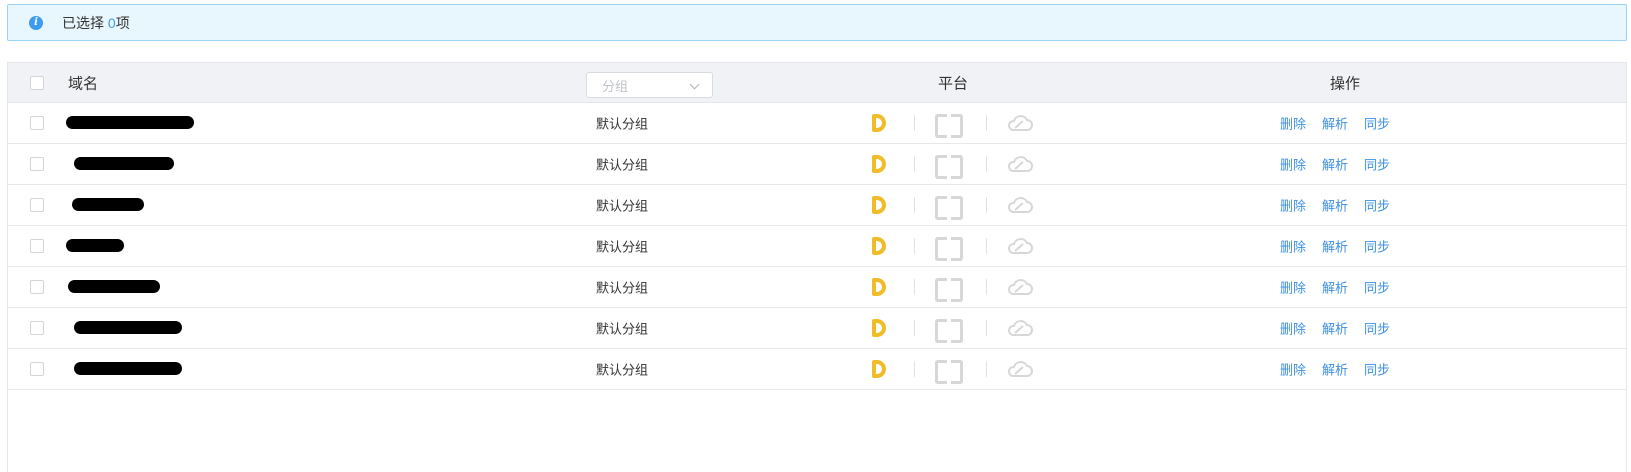 The image size is (1631, 472). What do you see at coordinates (83, 83) in the screenshot?
I see `header-domain: 域名` at bounding box center [83, 83].